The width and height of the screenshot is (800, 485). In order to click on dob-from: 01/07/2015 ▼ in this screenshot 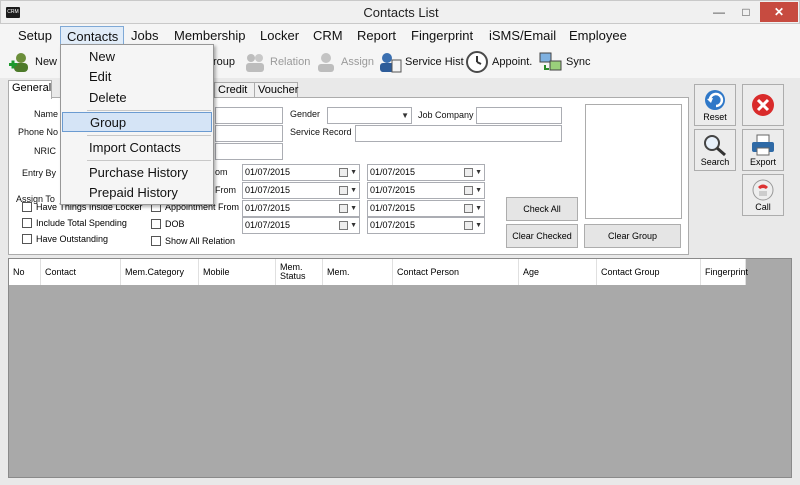, I will do `click(301, 225)`.